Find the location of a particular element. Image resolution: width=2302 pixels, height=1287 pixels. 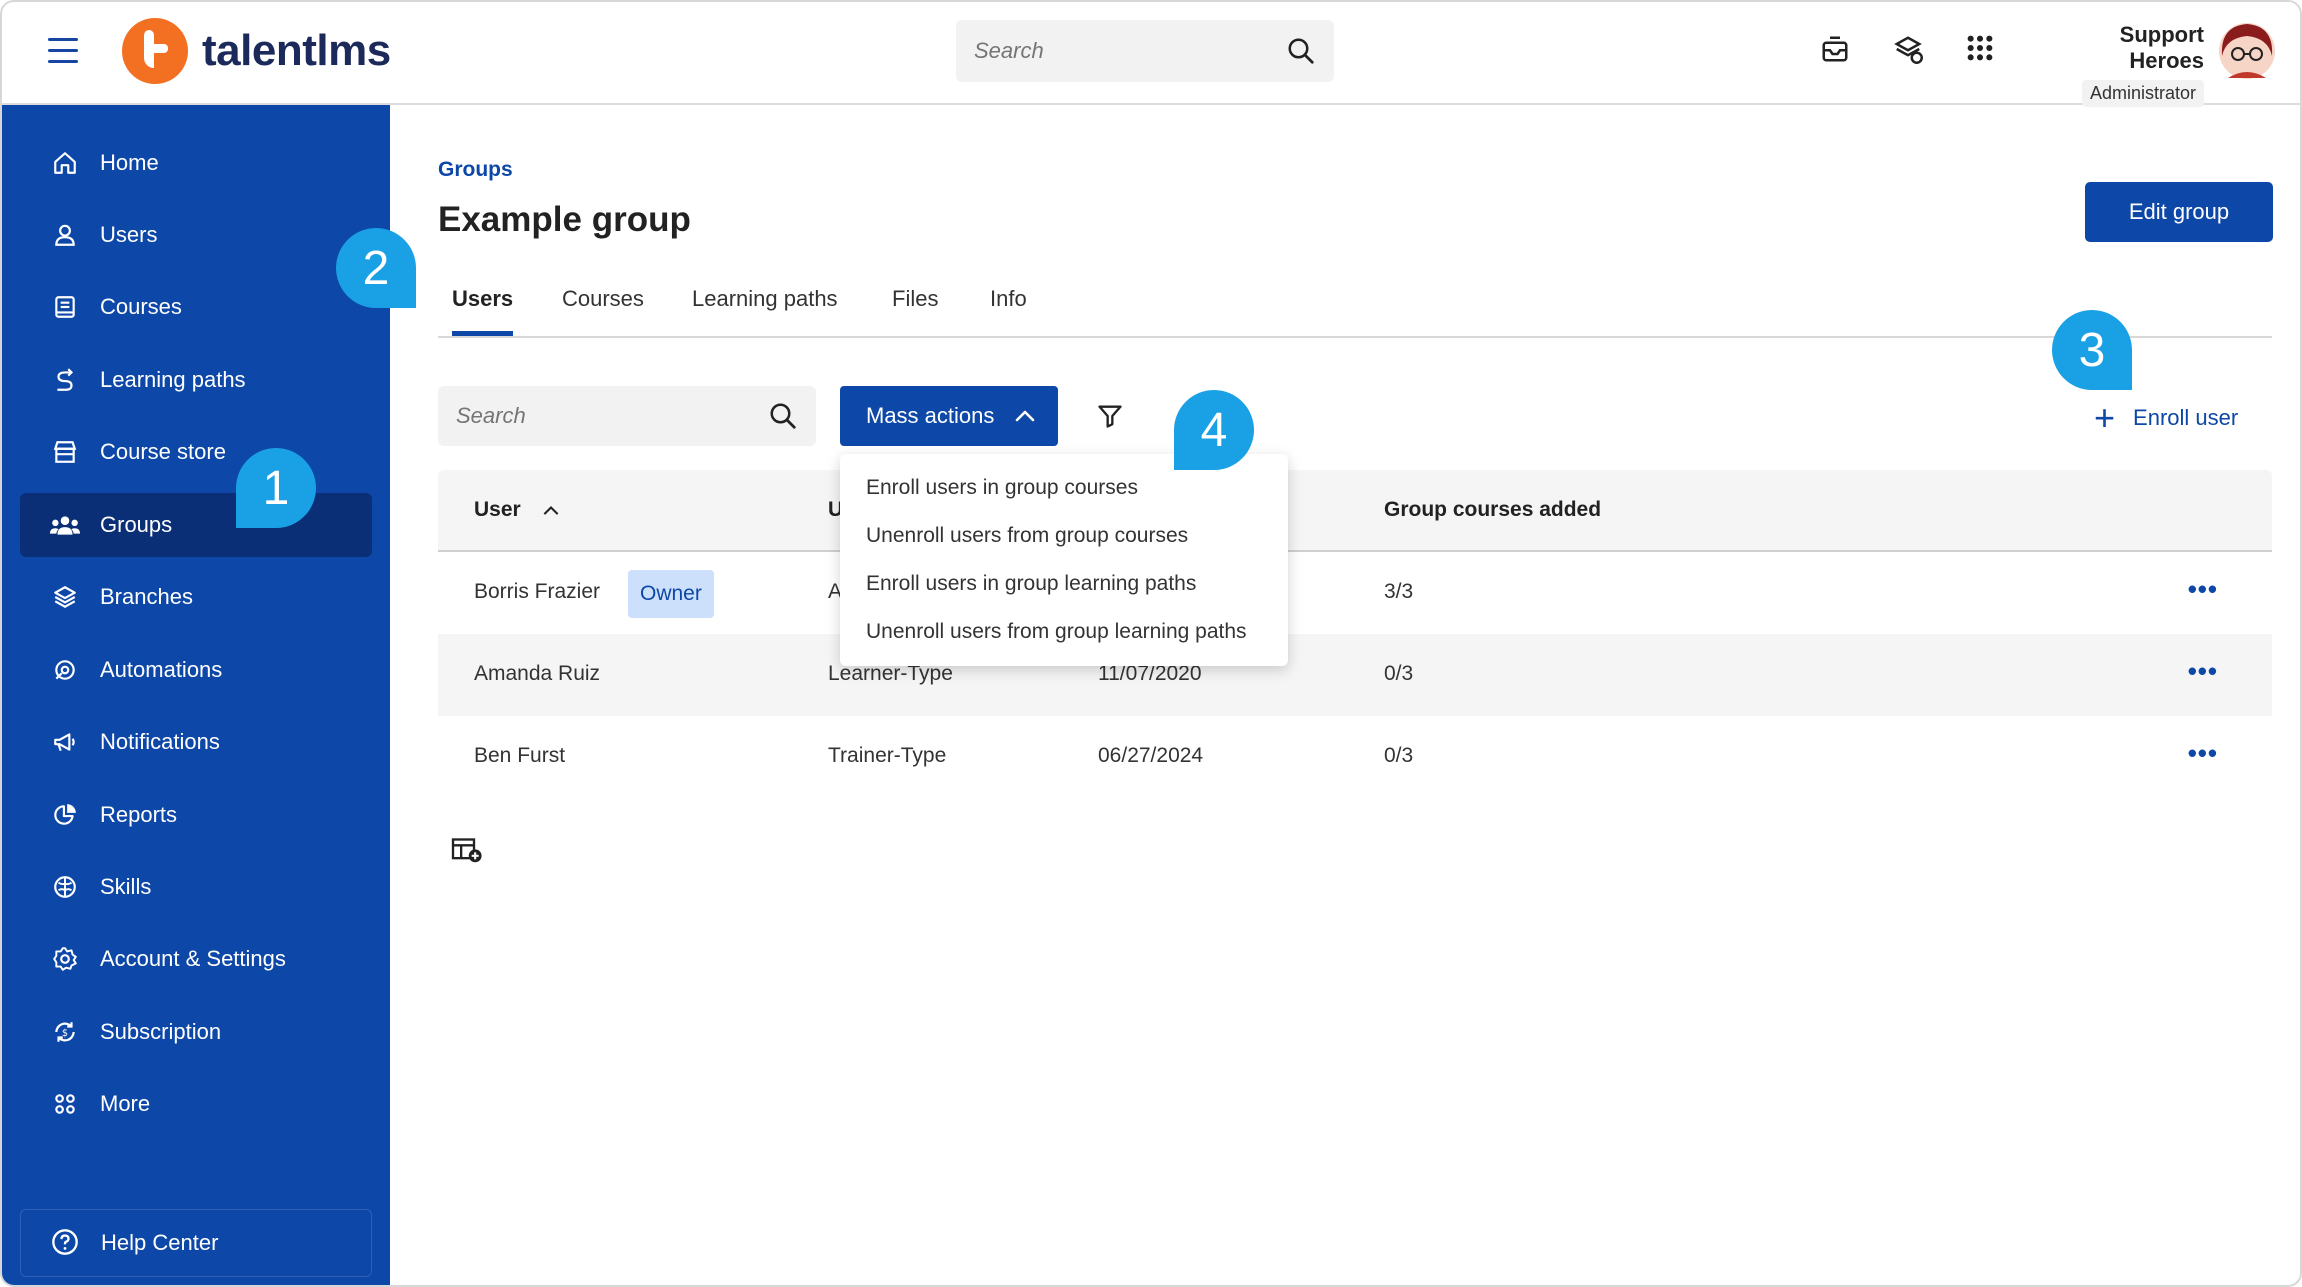

sidebar-item-reports: Reports is located at coordinates (196, 815).